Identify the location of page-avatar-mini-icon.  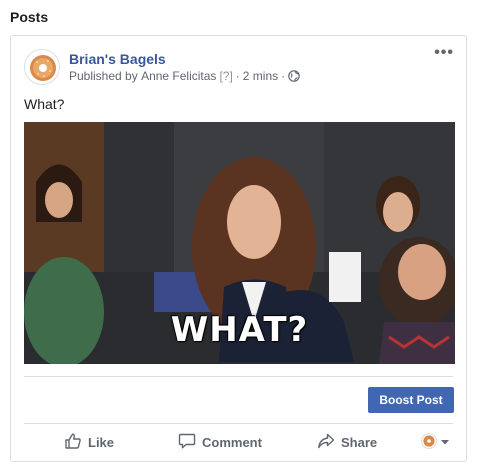
(429, 442).